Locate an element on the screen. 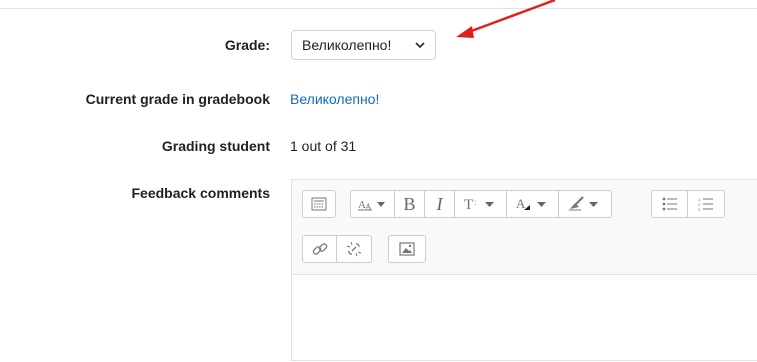  toolbar-group-links is located at coordinates (337, 249).